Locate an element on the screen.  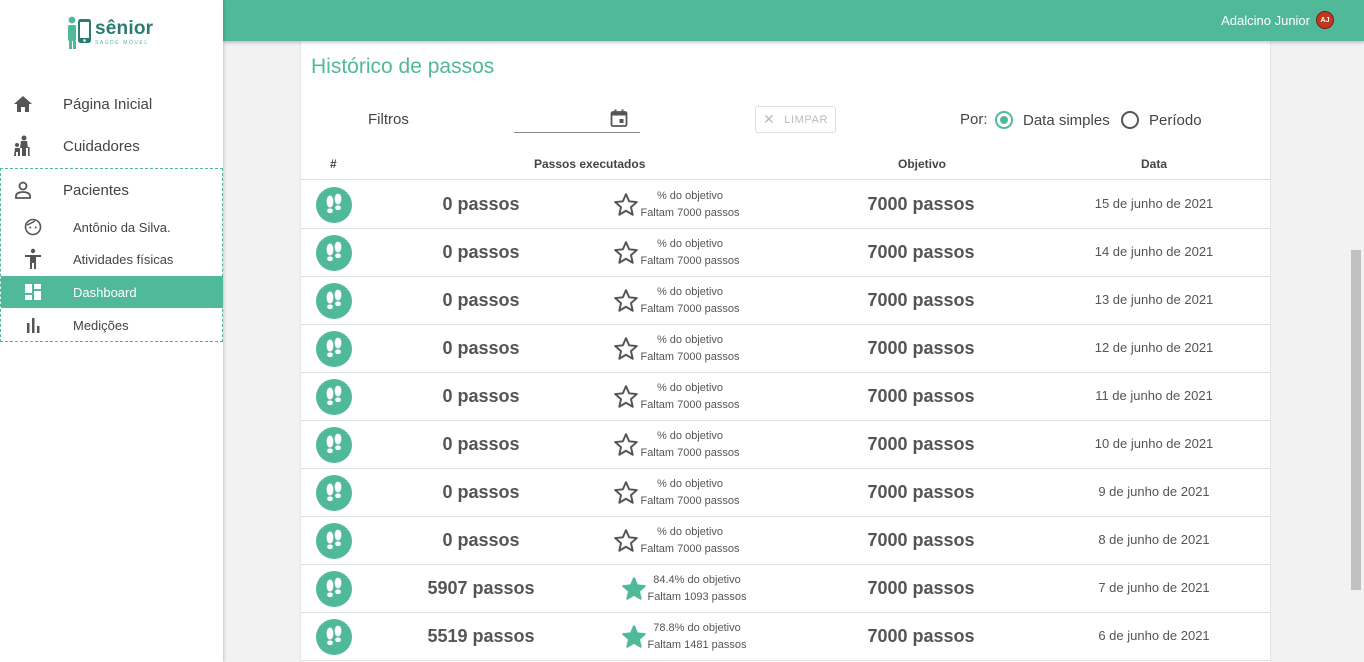
sidebar-item-label: Pacientes is located at coordinates (96, 190).